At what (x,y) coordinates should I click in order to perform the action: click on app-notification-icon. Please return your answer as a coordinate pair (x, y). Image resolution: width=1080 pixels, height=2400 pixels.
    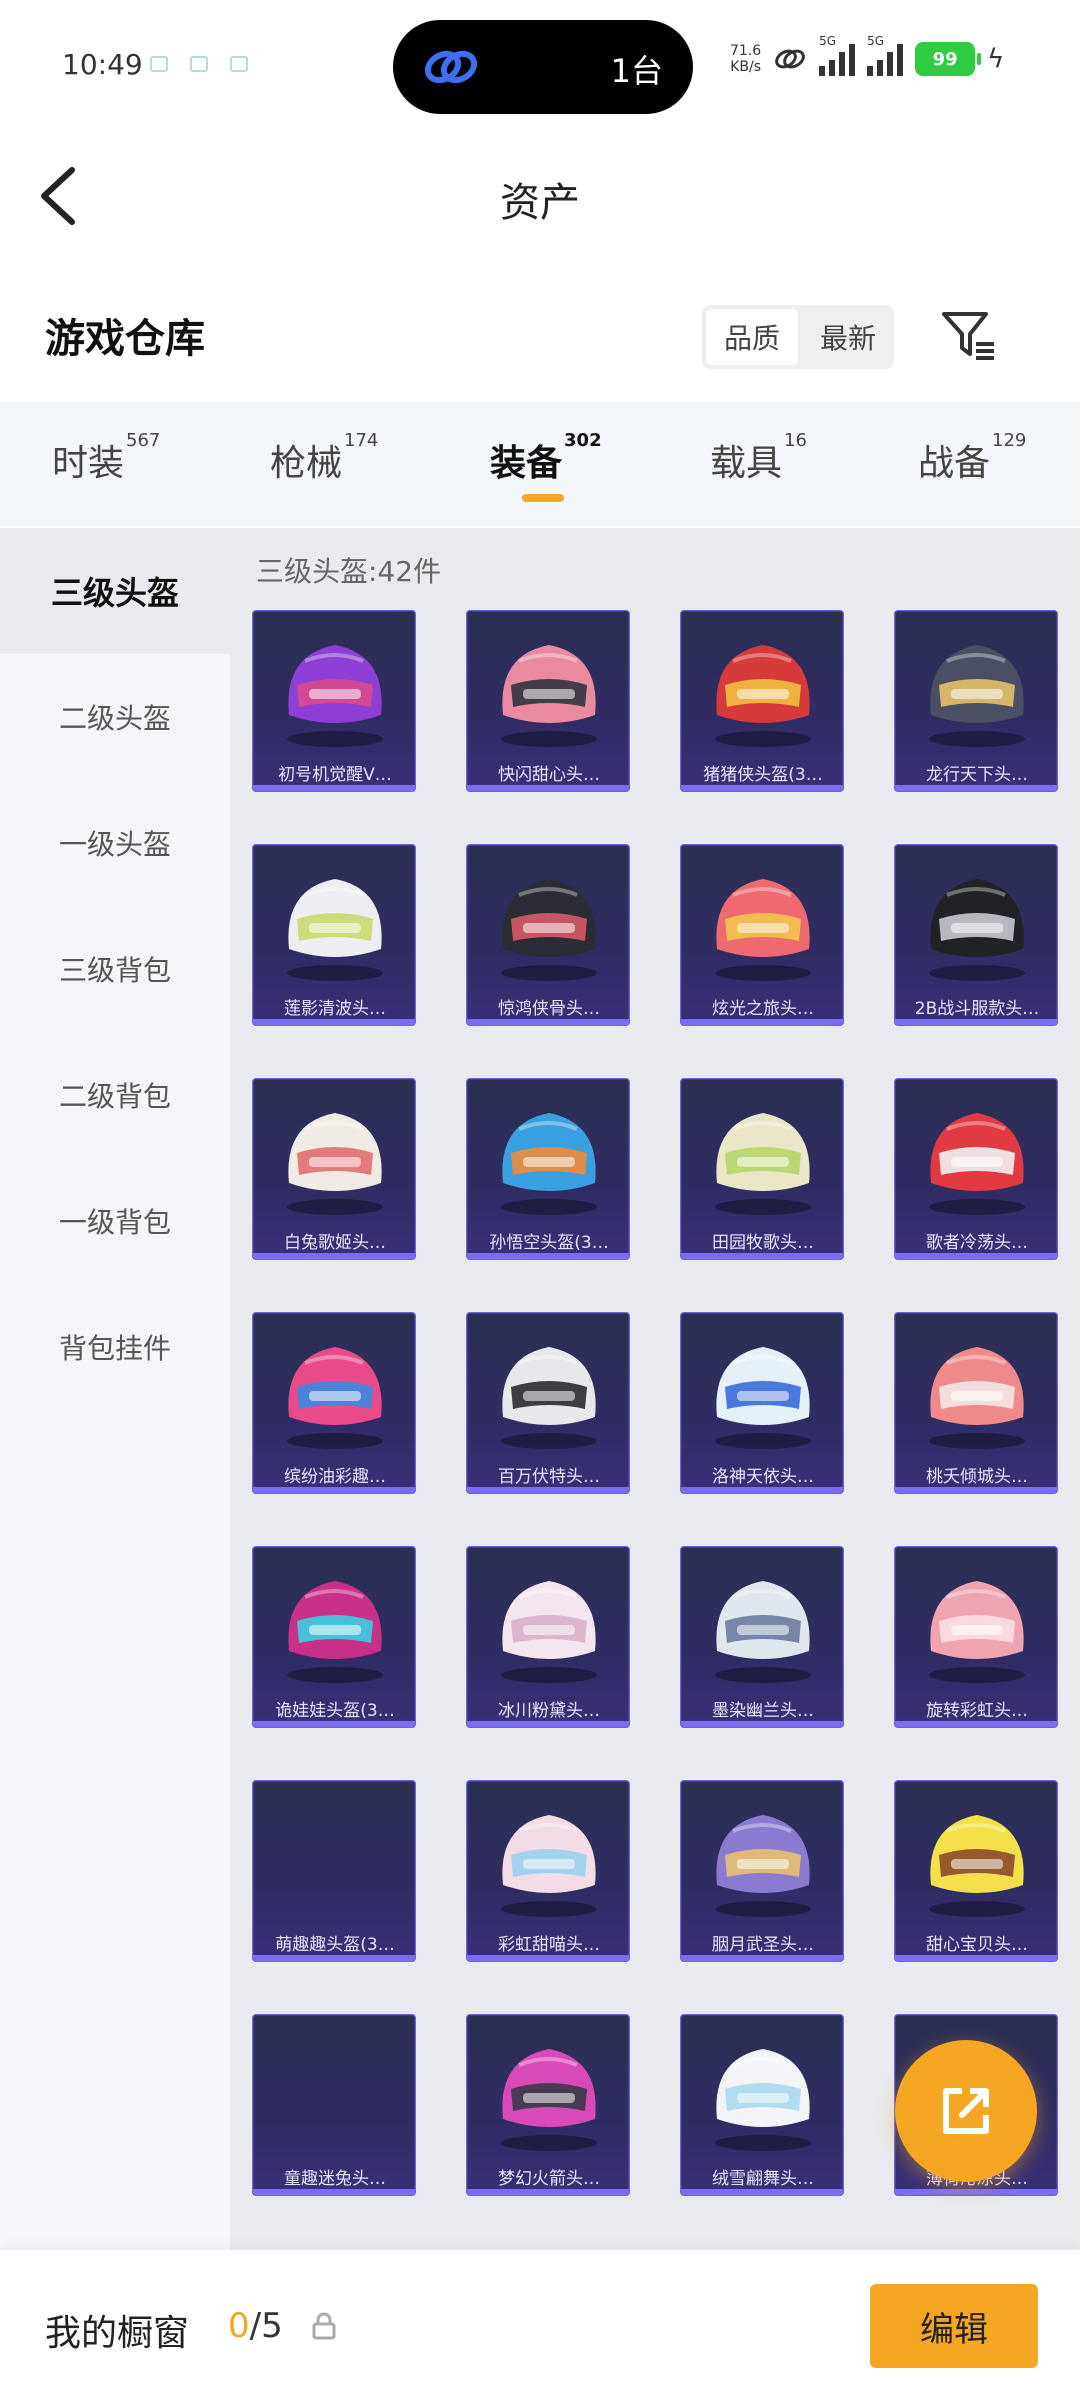
    Looking at the image, I should click on (239, 64).